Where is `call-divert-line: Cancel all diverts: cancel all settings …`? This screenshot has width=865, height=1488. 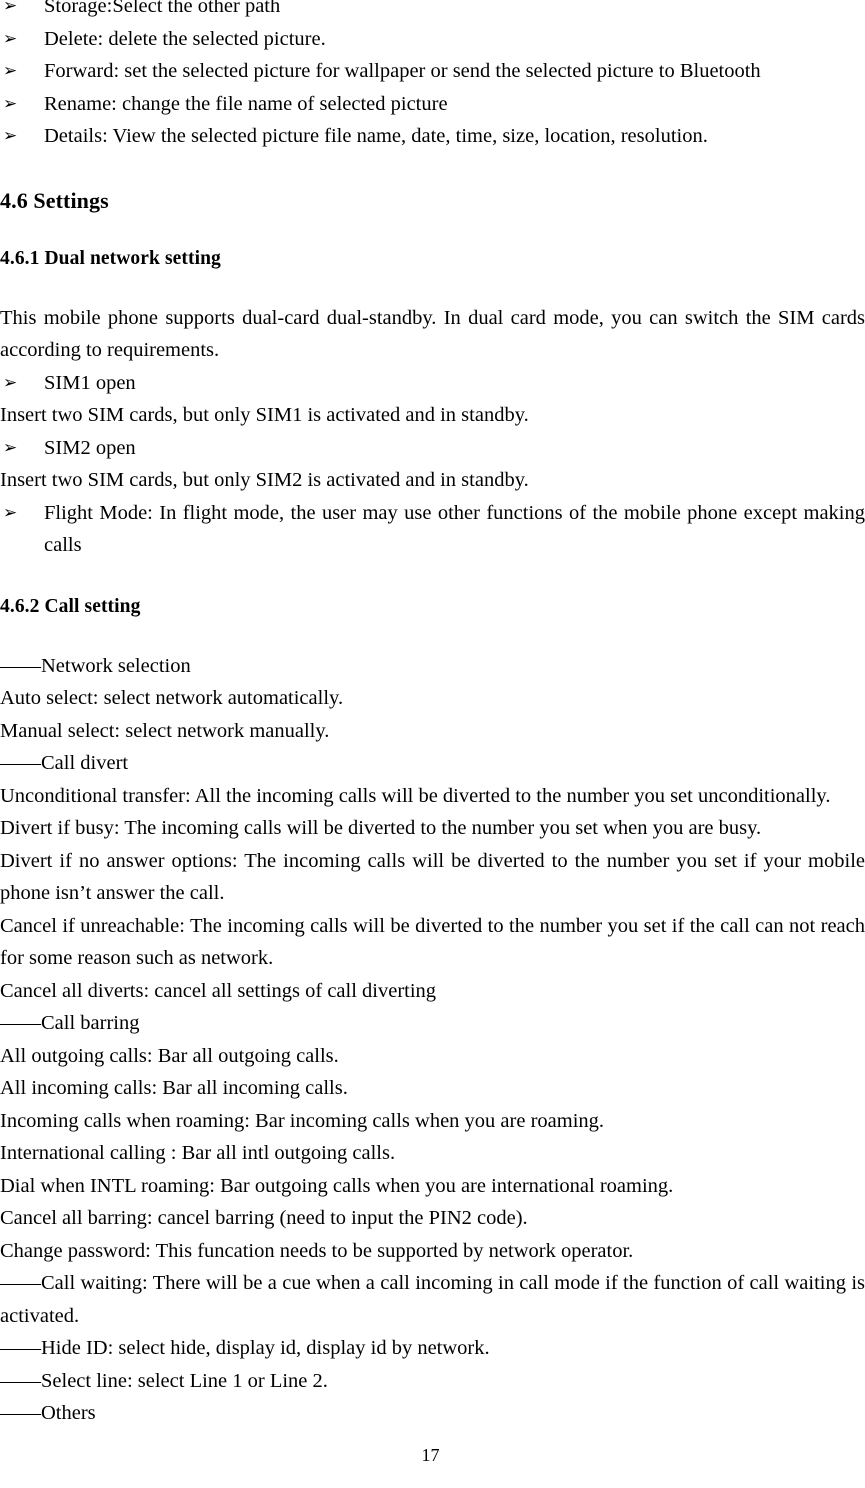
call-divert-line: Cancel all diverts: cancel all settings … is located at coordinates (218, 990).